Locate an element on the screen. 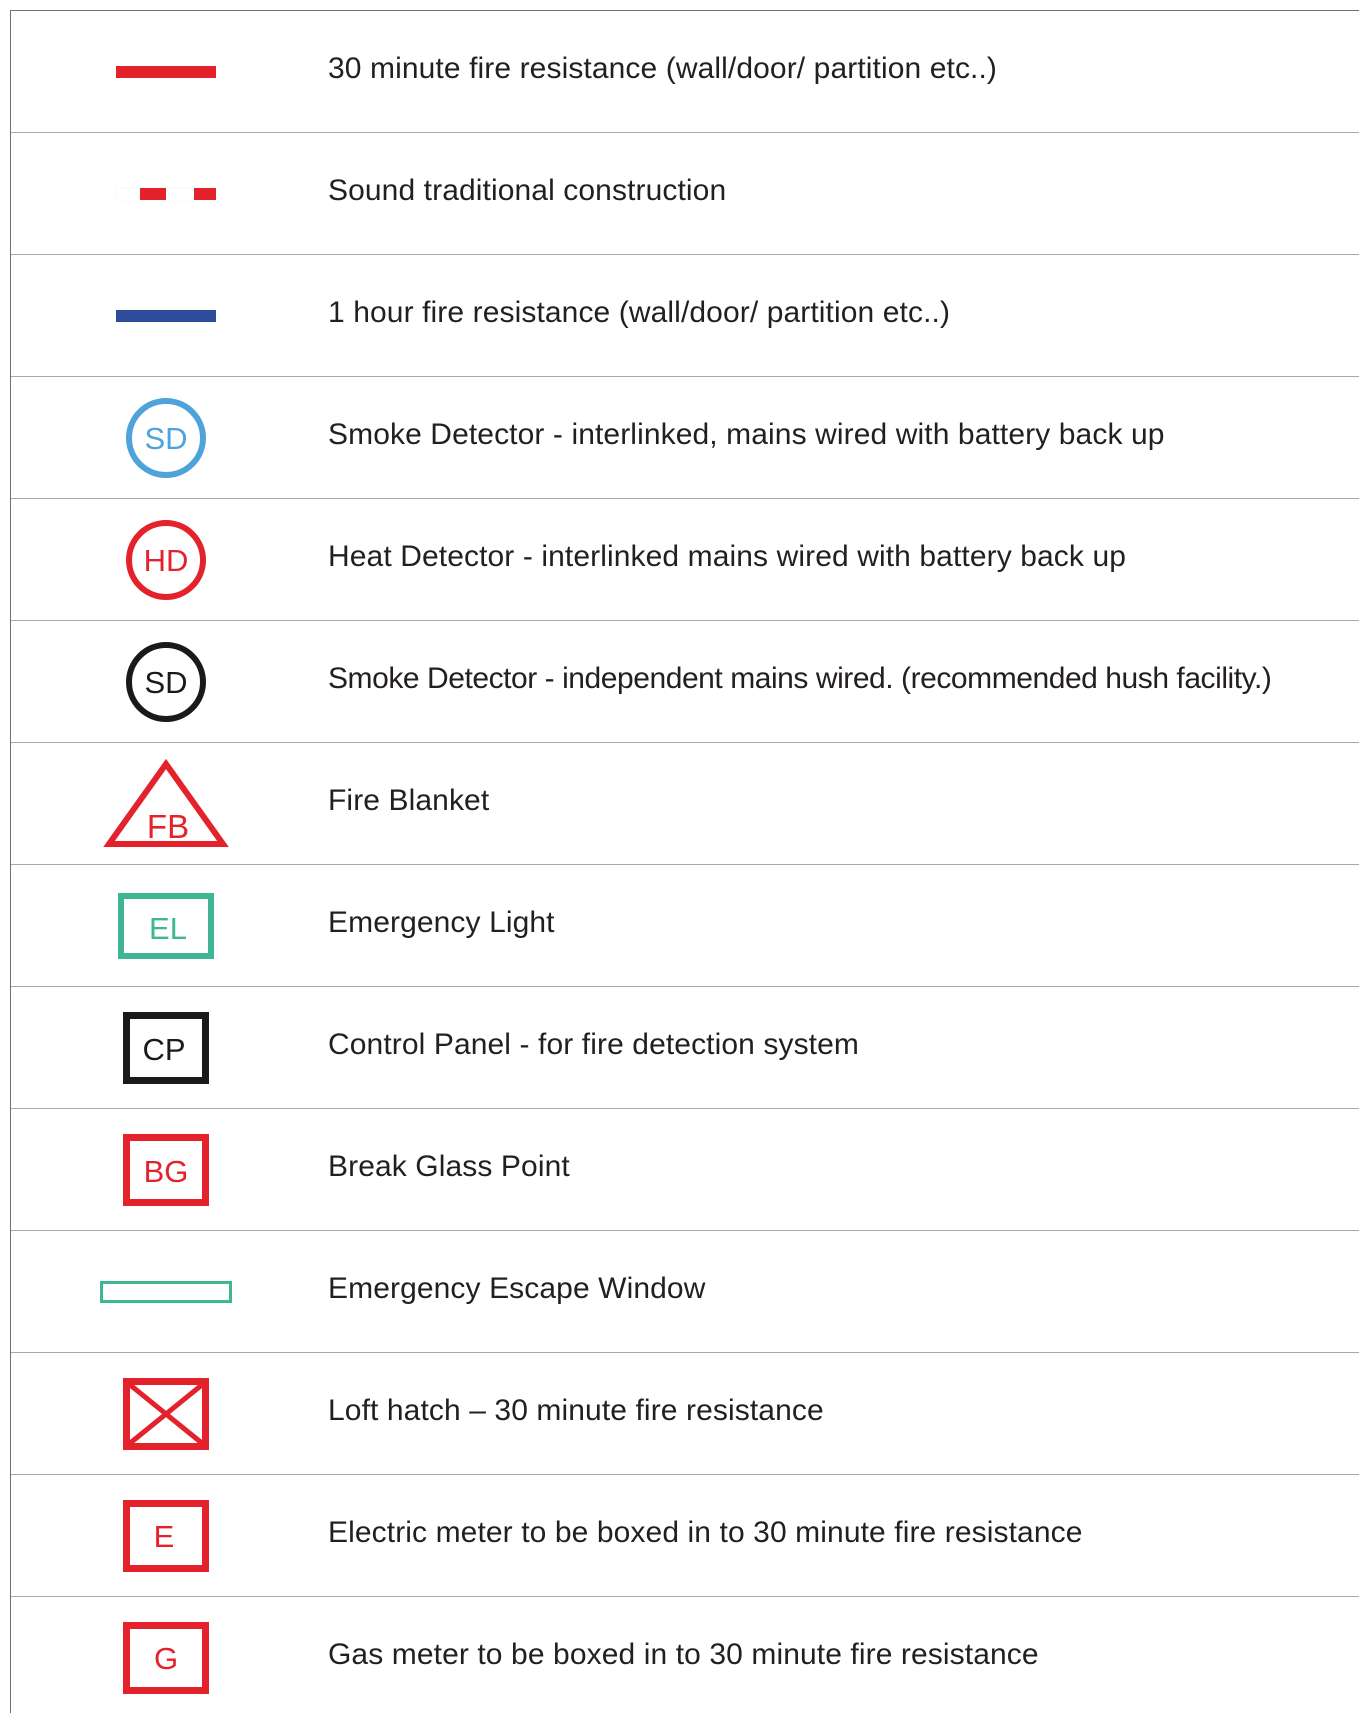 Image resolution: width=1359 pixels, height=1719 pixels. symbol-code: FB is located at coordinates (168, 826).